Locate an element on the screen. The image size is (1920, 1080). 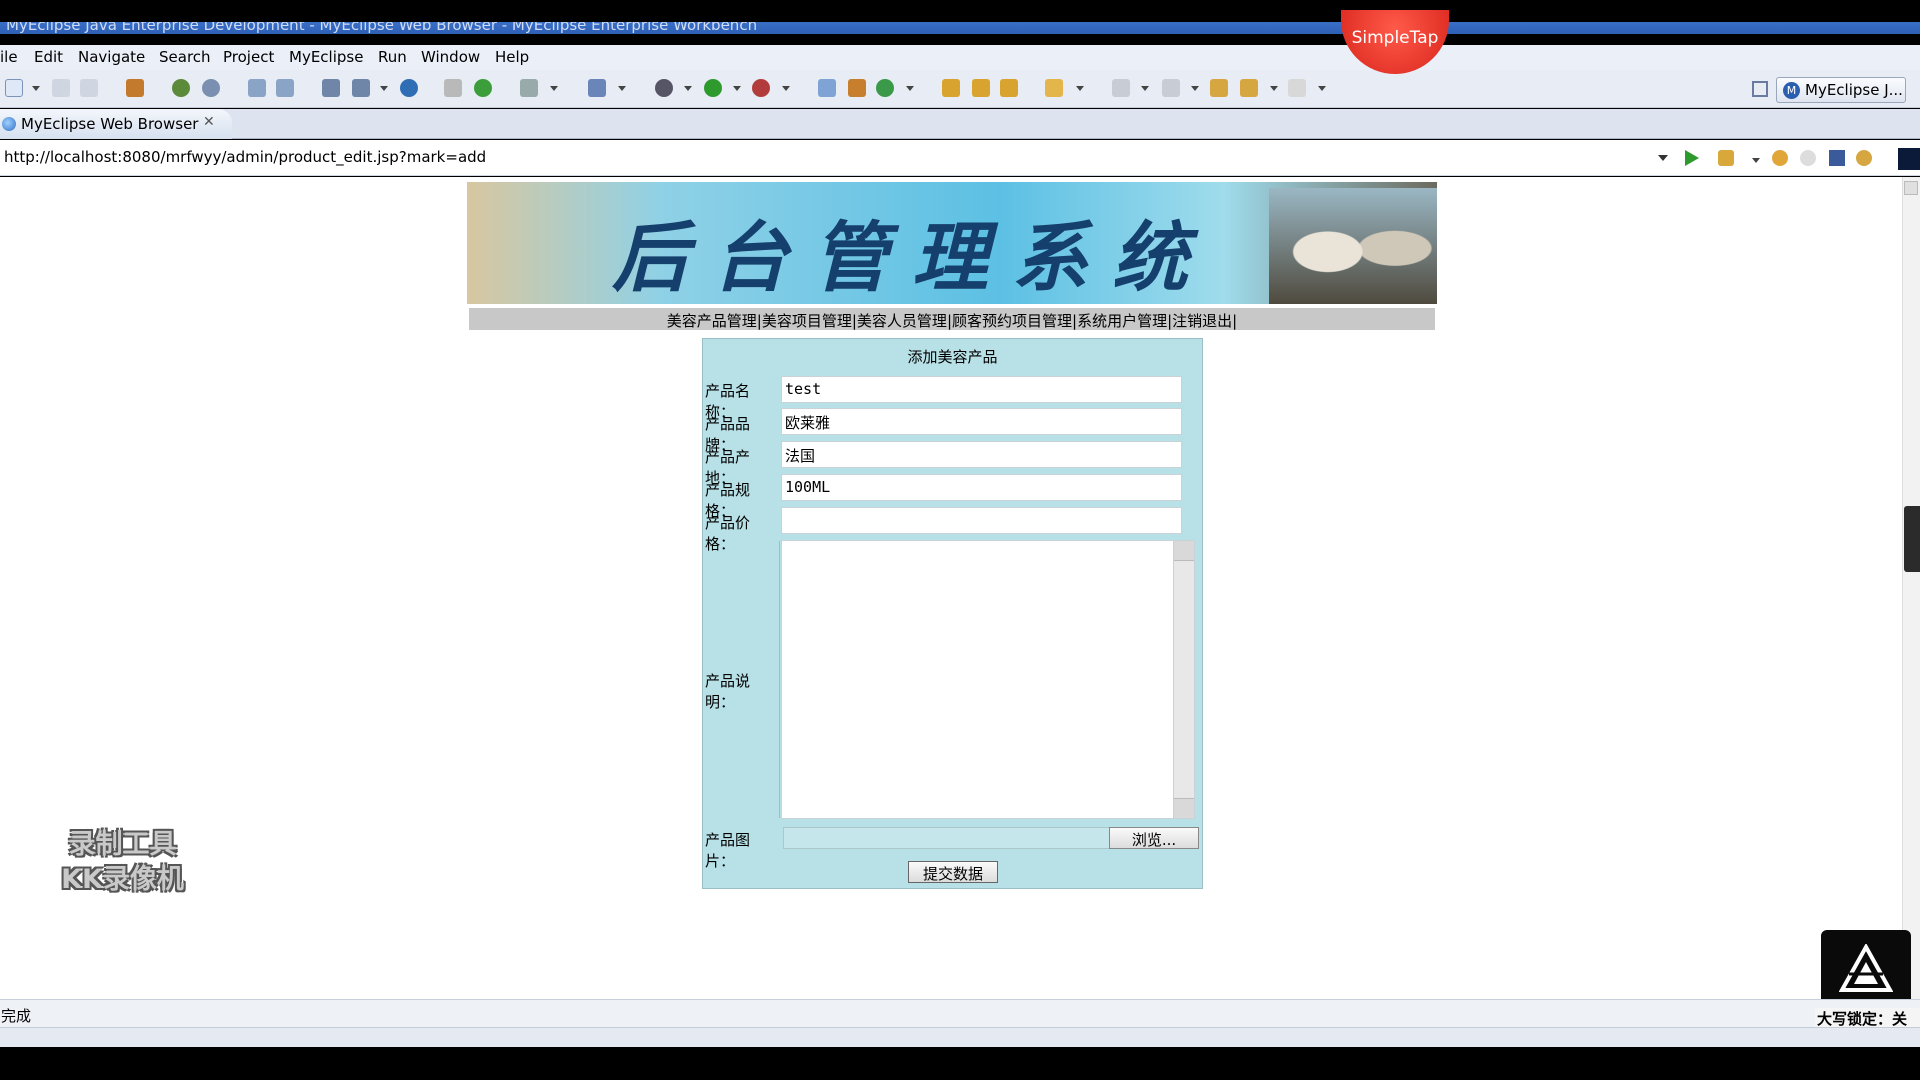
forward-dropdown-icon is located at coordinates (1322, 88).